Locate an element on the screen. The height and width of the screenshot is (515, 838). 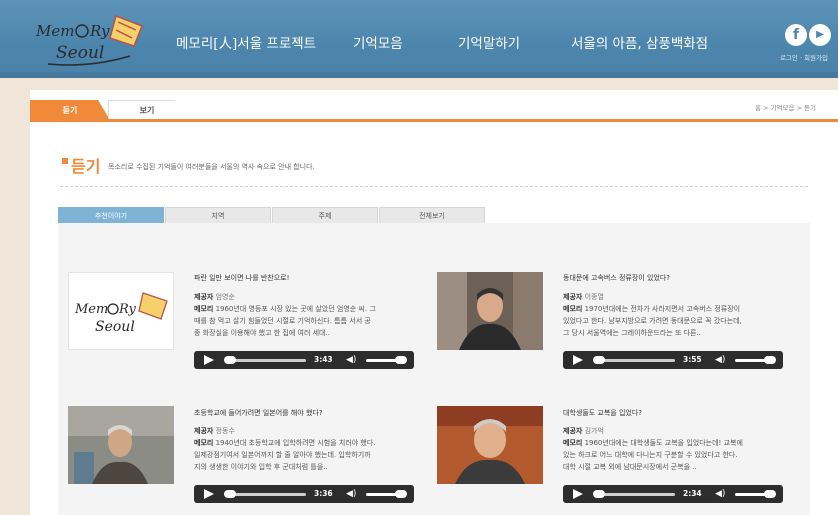
duration: 3:55 is located at coordinates (692, 359).